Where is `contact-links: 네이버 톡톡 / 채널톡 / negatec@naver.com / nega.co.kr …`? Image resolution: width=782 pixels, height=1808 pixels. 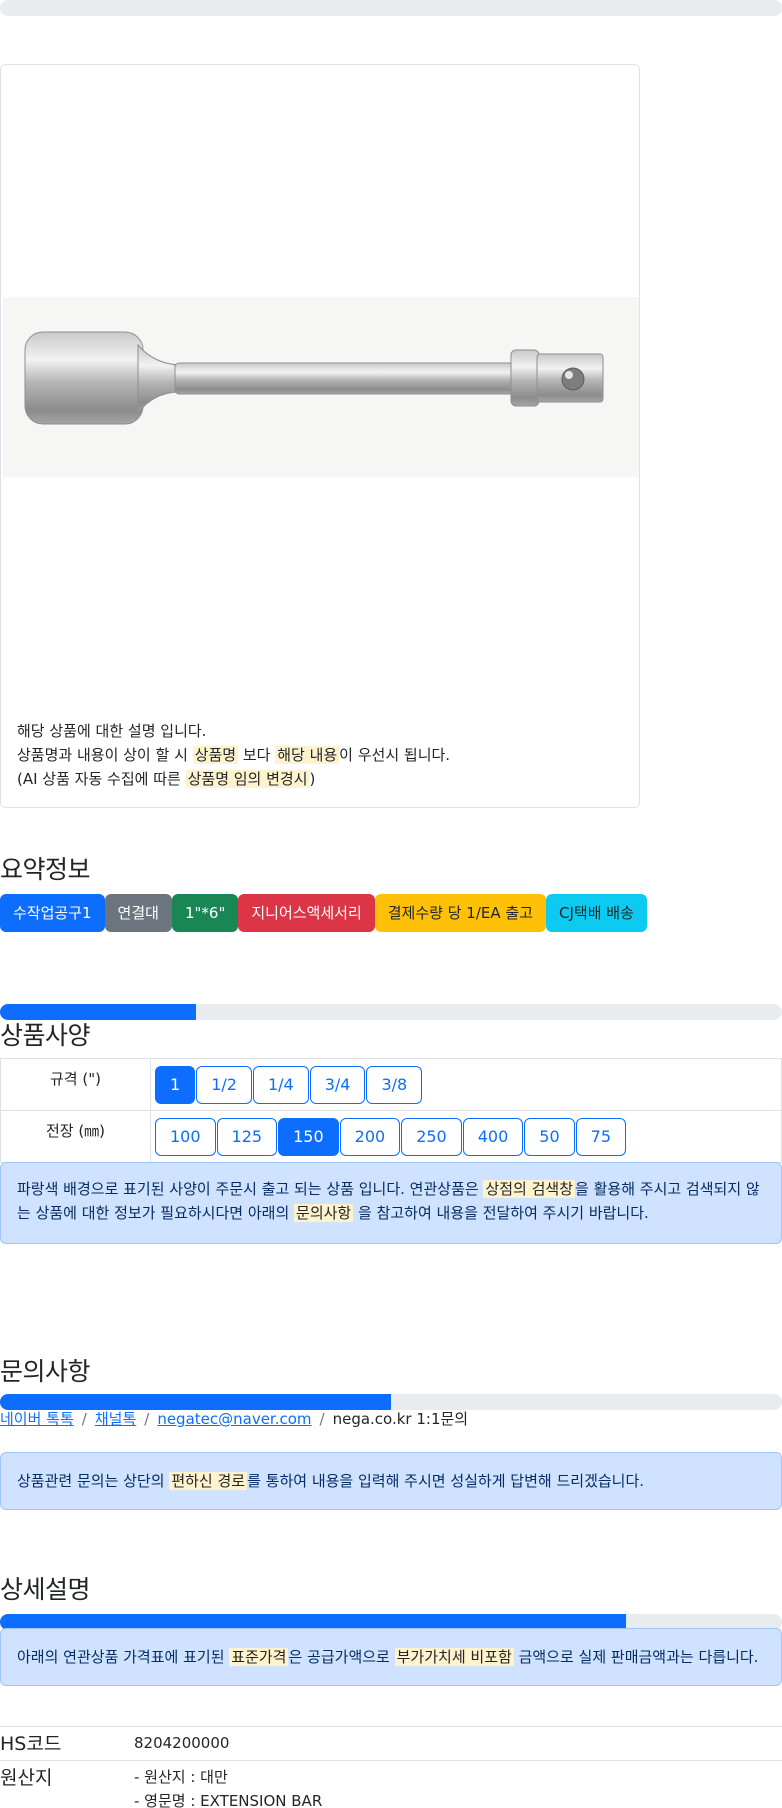 contact-links: 네이버 톡톡 / 채널톡 / negatec@naver.com / nega.co.kr … is located at coordinates (234, 1418).